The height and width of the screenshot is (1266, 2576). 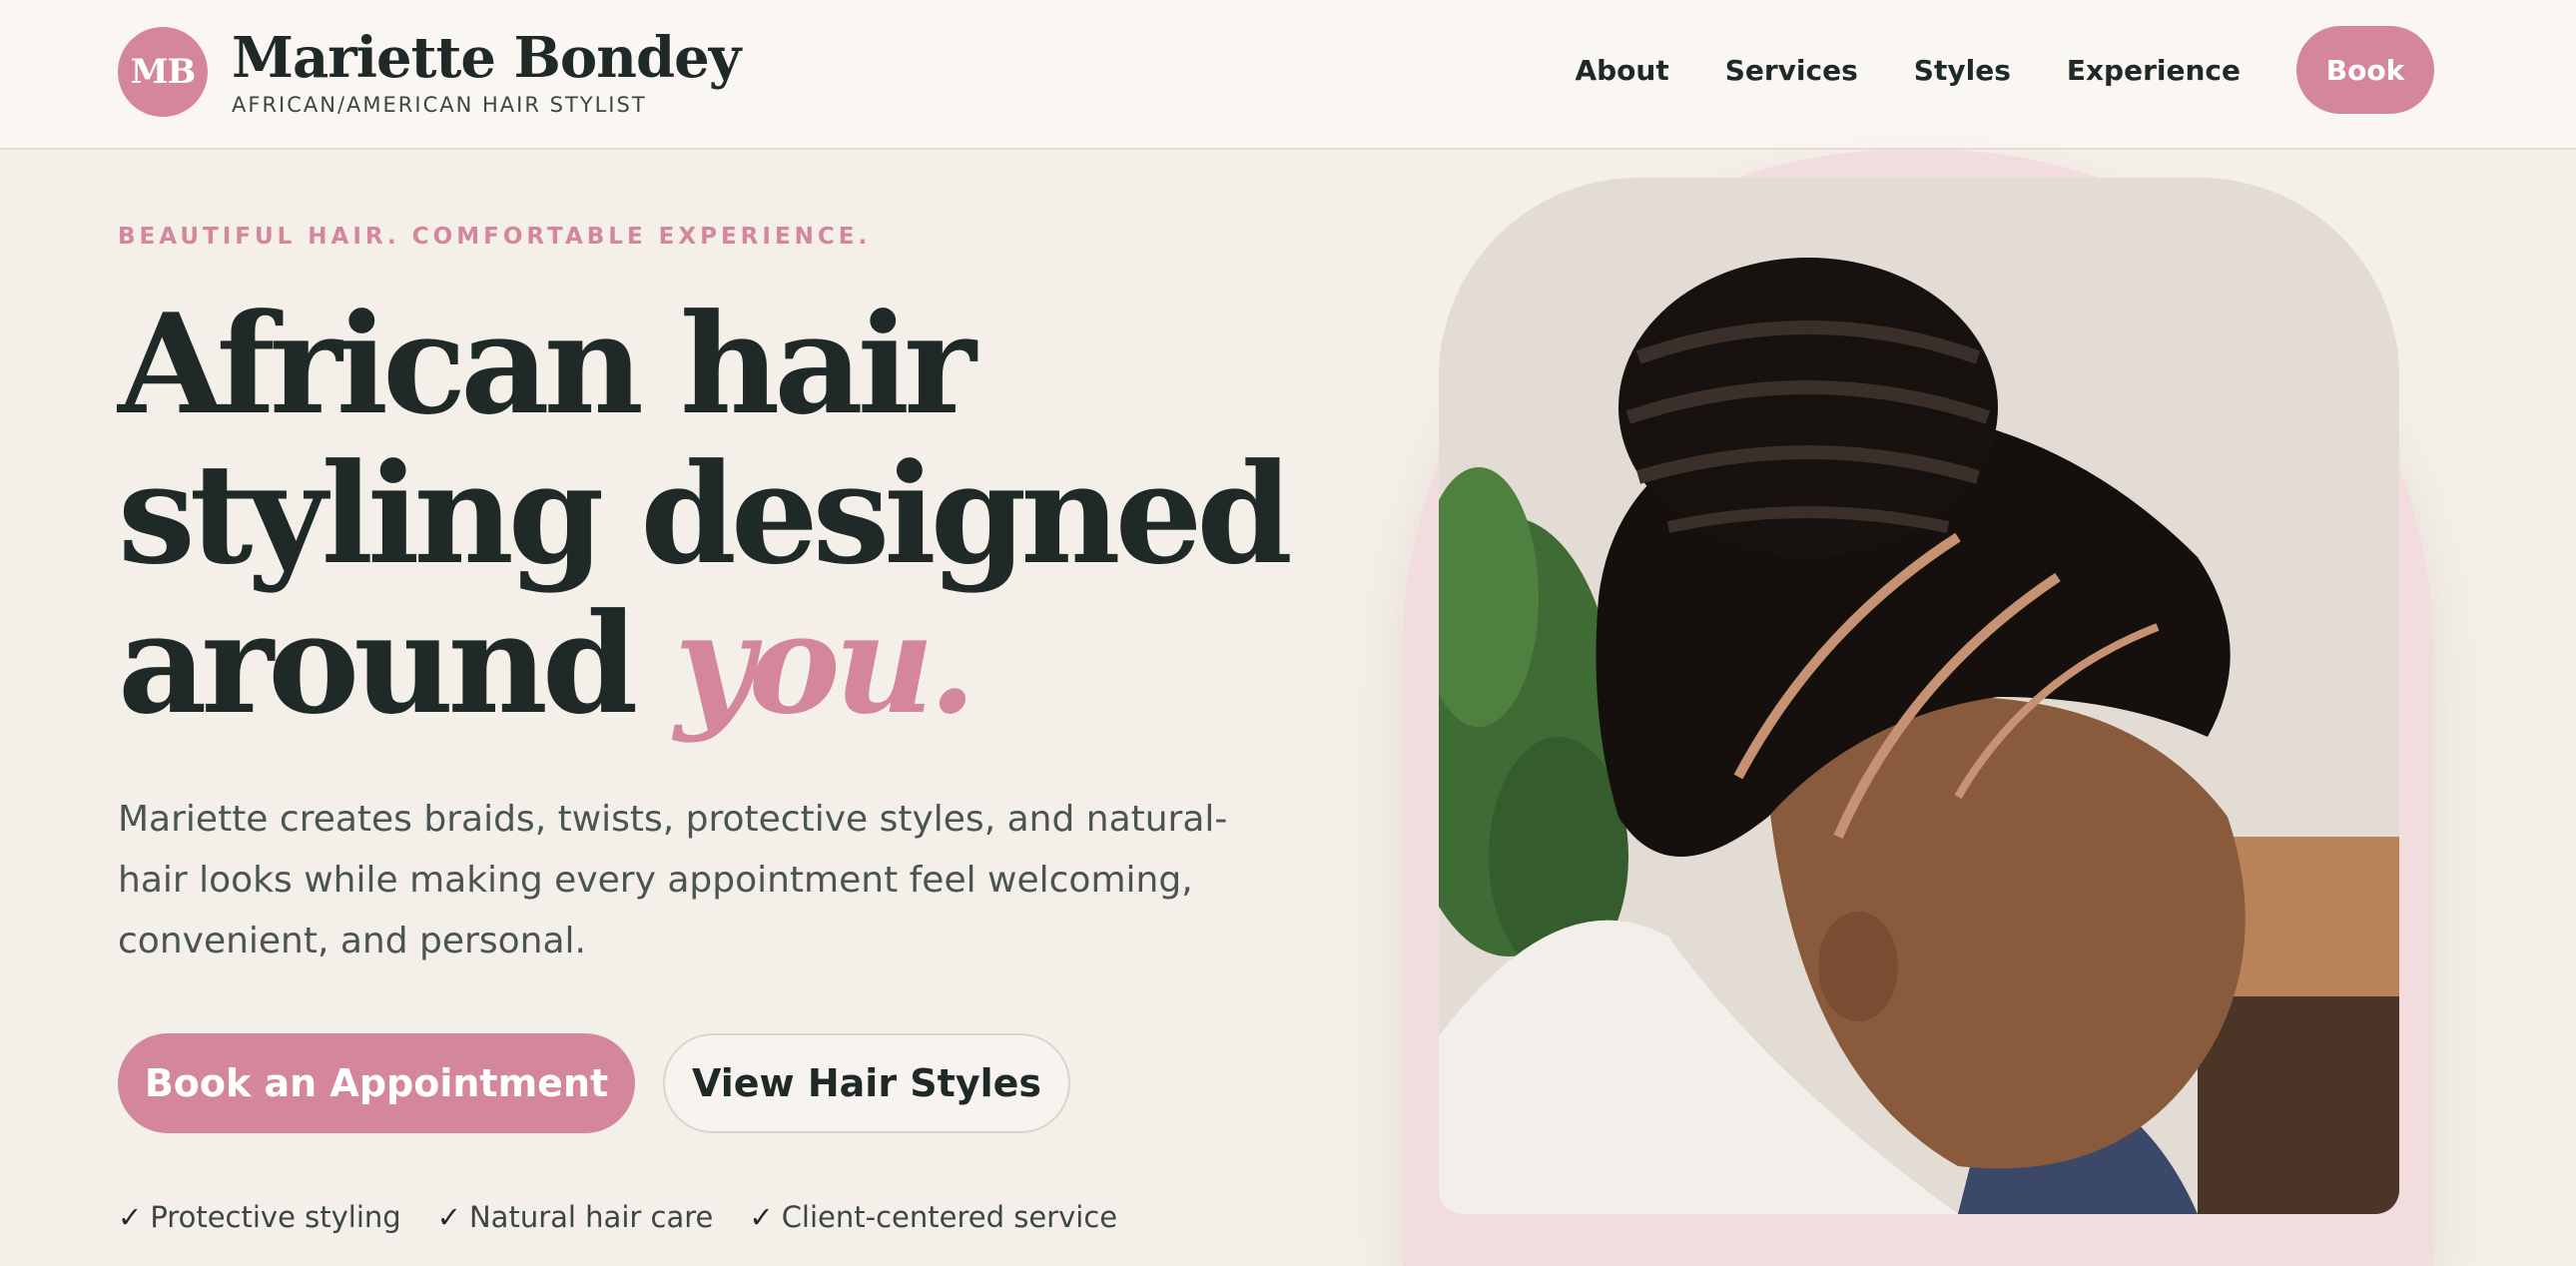 What do you see at coordinates (591, 1217) in the screenshot?
I see `feature-label: Natural hair care` at bounding box center [591, 1217].